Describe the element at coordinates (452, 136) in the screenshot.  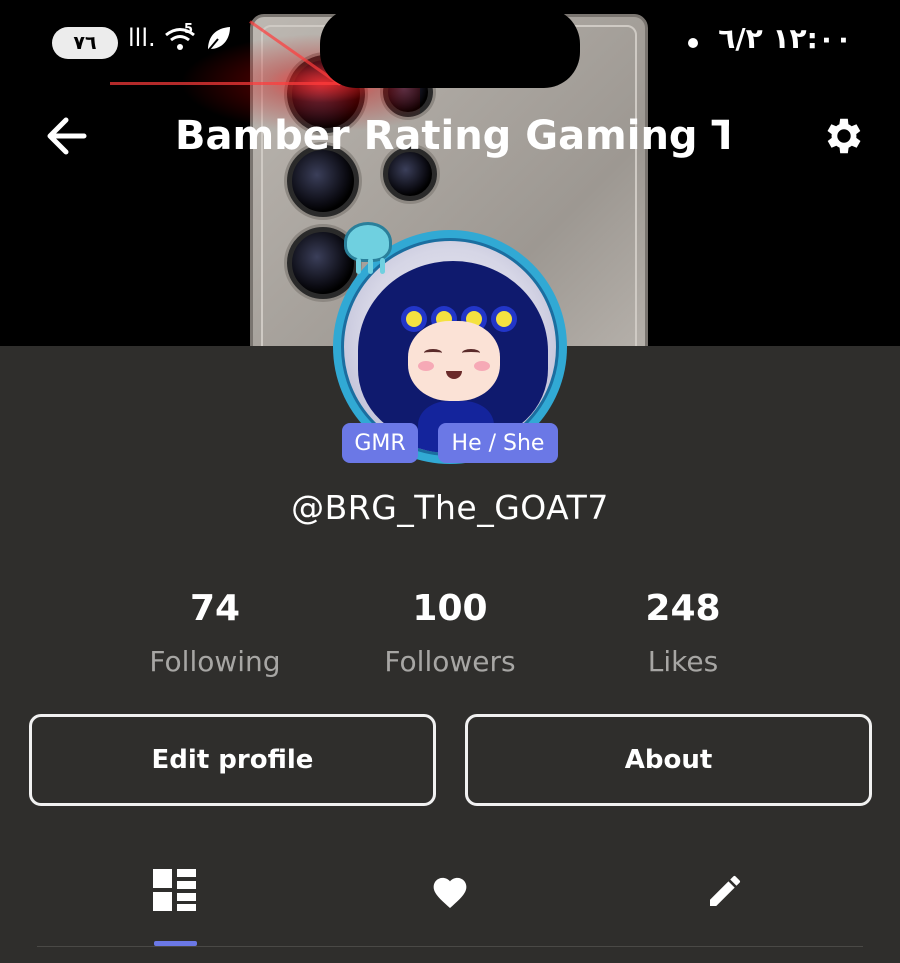
I see `page-title: Bamber Rating Gaming The` at that location.